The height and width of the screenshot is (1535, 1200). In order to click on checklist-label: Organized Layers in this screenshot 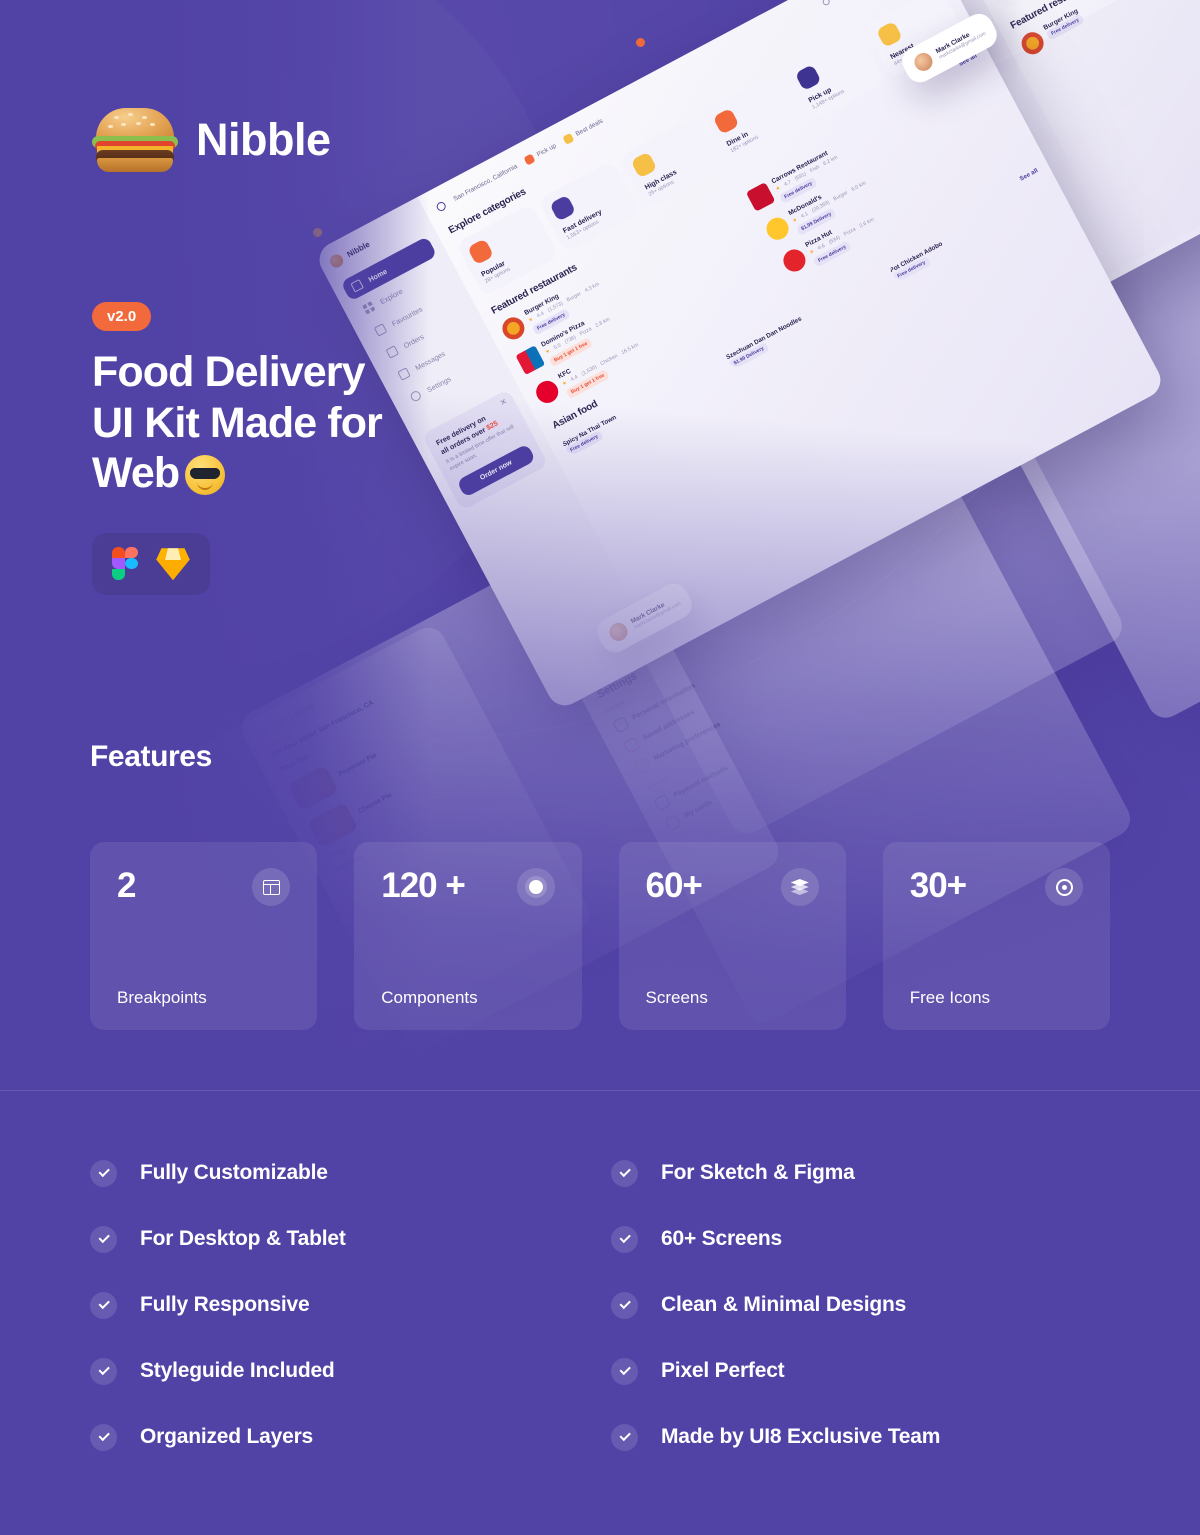, I will do `click(227, 1436)`.